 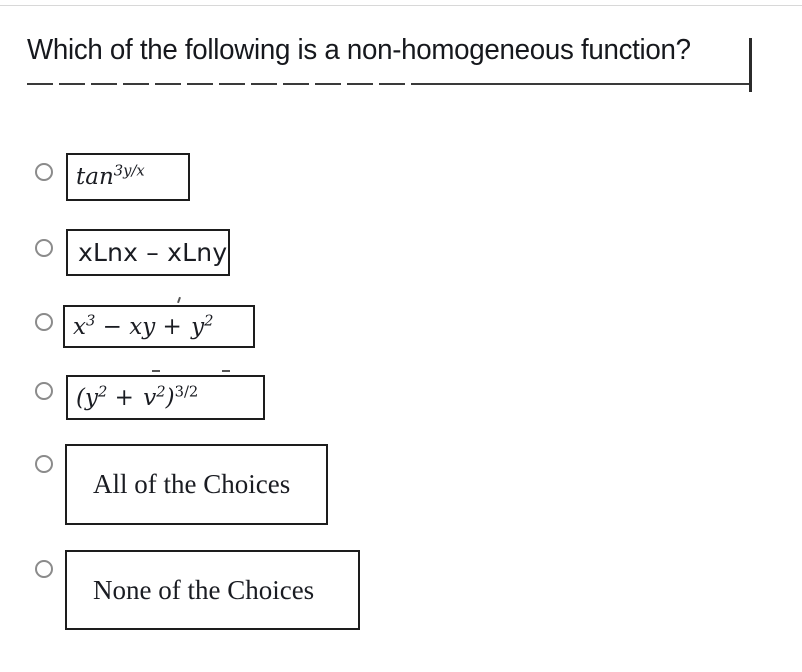 I want to click on answer-box-1: tan3y/x, so click(x=128, y=177).